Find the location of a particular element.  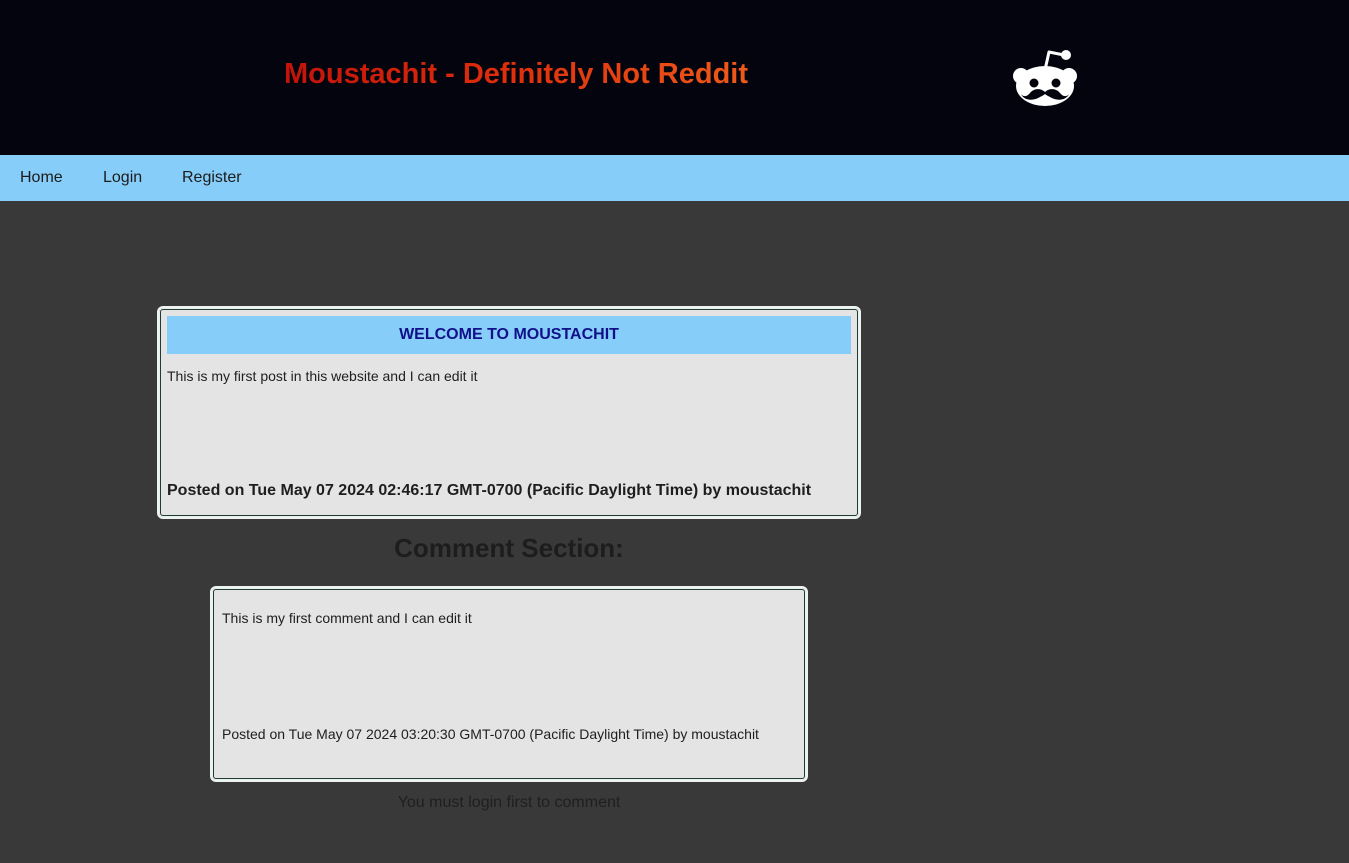

nav-home-link: Home is located at coordinates (41, 178).